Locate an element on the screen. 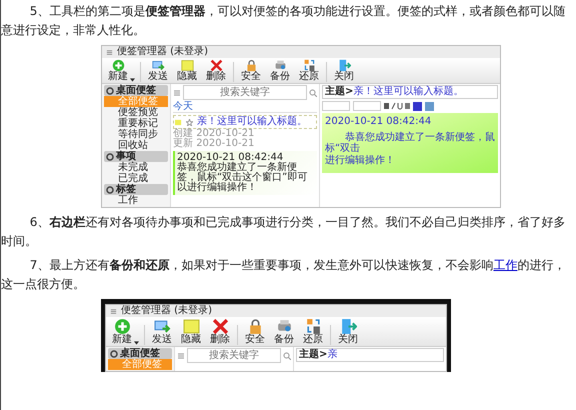  note-text: 恭喜您成功建立了一条新便签，鼠标“双击这个窗口”即可以进行编辑操作！ is located at coordinates (242, 178).